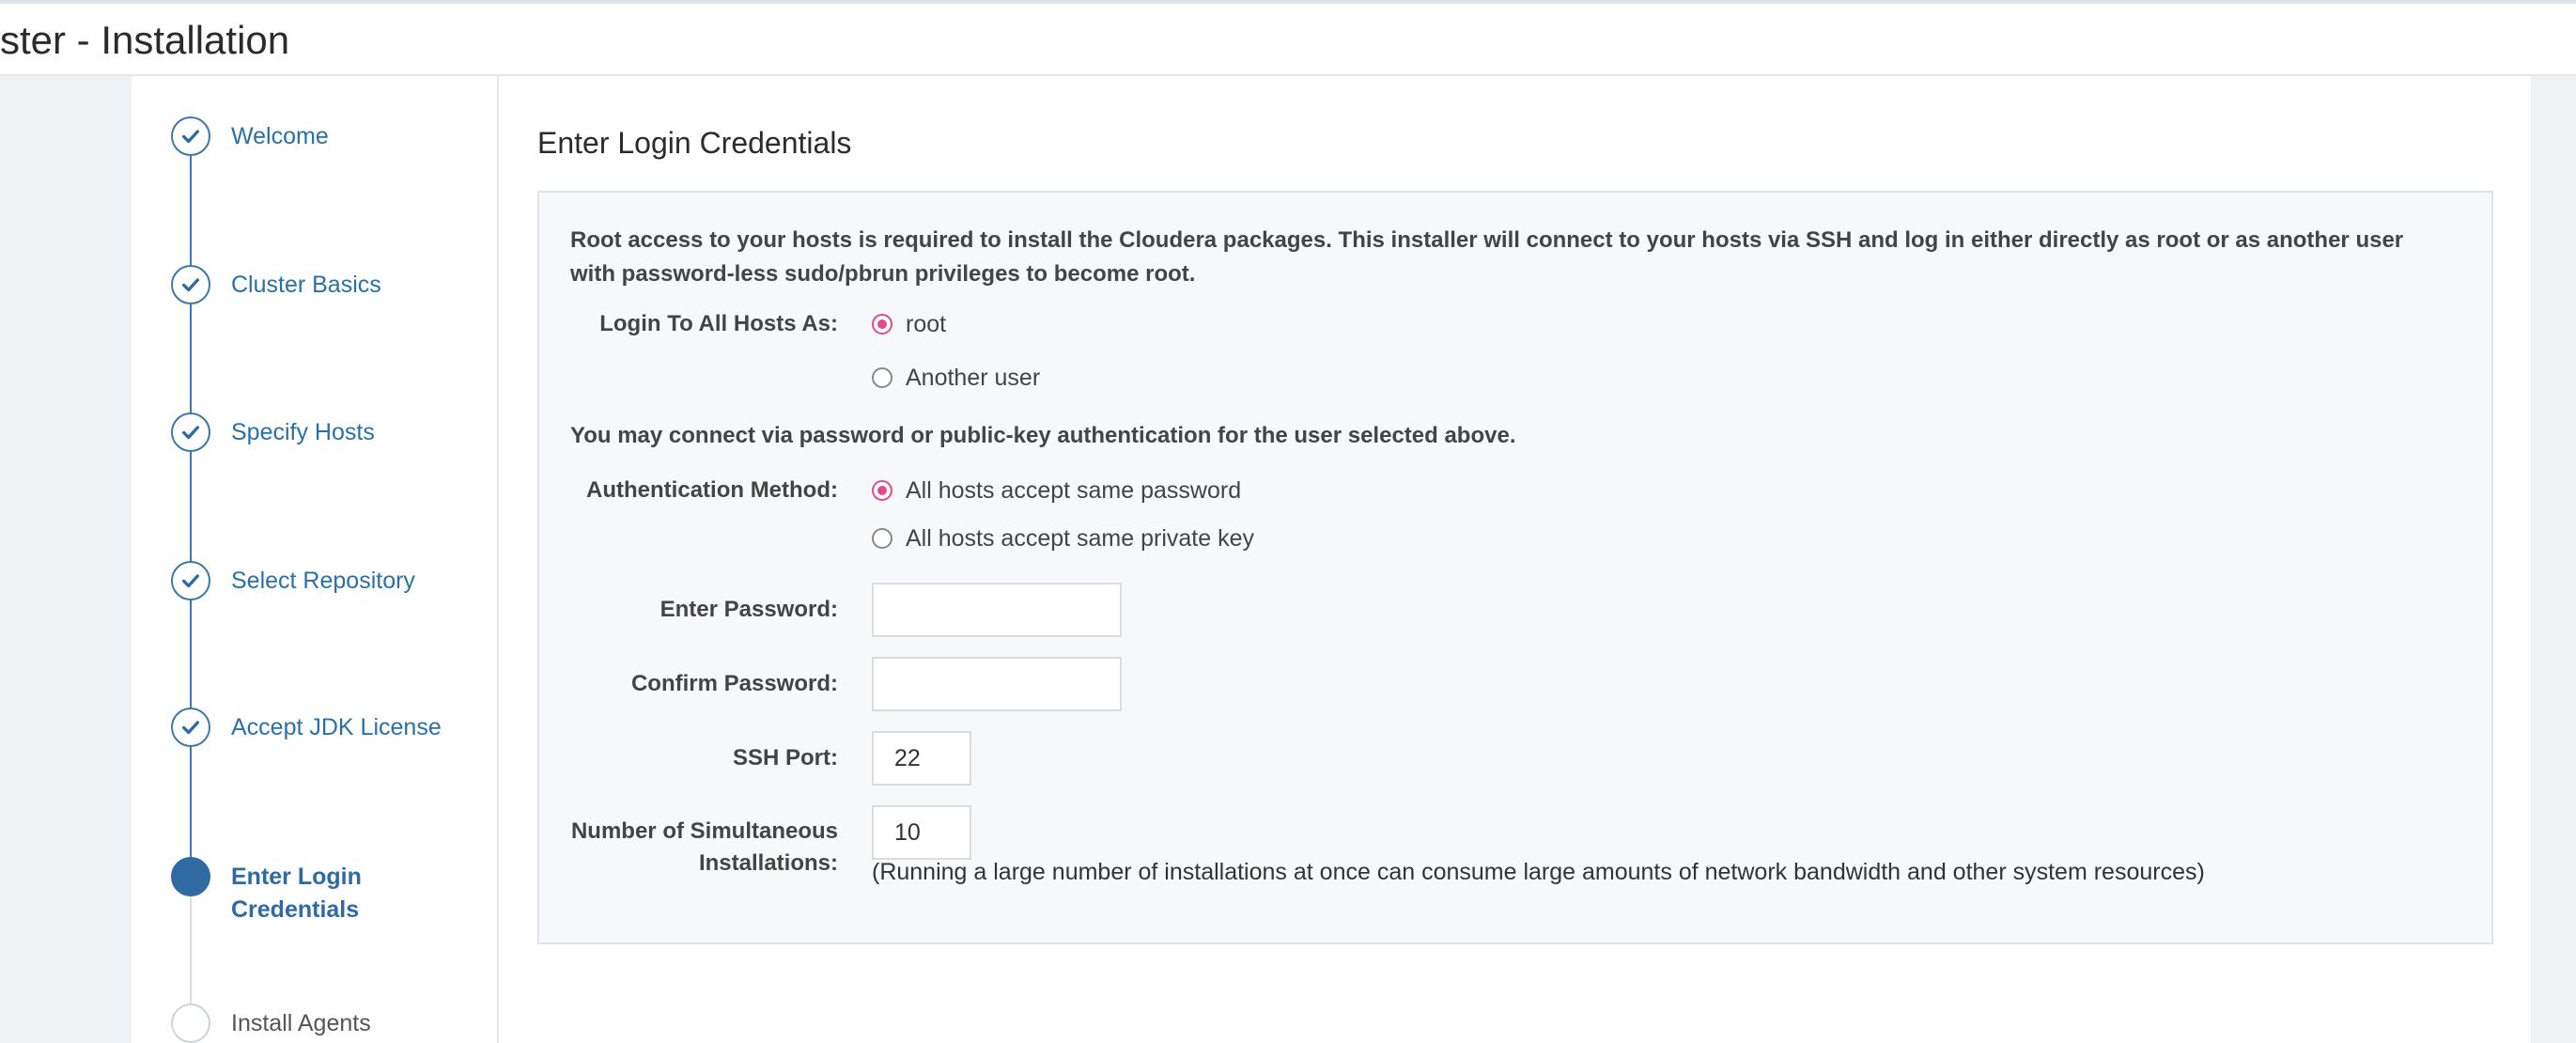  I want to click on radio-label: Another user, so click(973, 378).